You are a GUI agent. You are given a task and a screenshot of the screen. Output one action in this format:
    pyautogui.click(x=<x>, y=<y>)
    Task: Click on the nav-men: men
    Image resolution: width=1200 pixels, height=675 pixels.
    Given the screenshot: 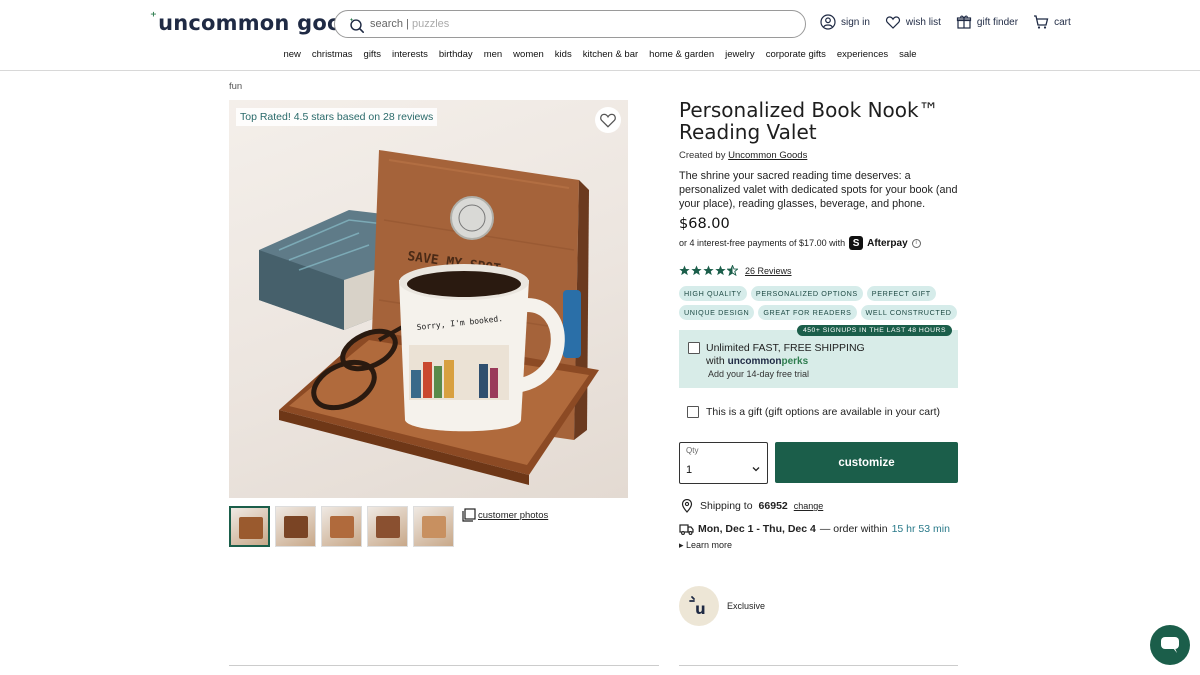 What is the action you would take?
    pyautogui.click(x=493, y=54)
    